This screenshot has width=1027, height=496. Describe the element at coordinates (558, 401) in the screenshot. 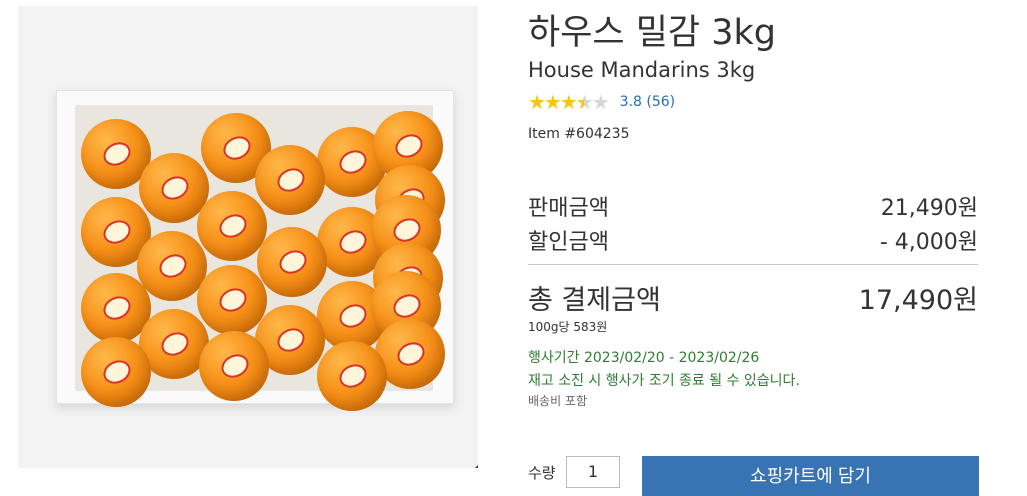

I see `shipping-note: 배송비 포함` at that location.